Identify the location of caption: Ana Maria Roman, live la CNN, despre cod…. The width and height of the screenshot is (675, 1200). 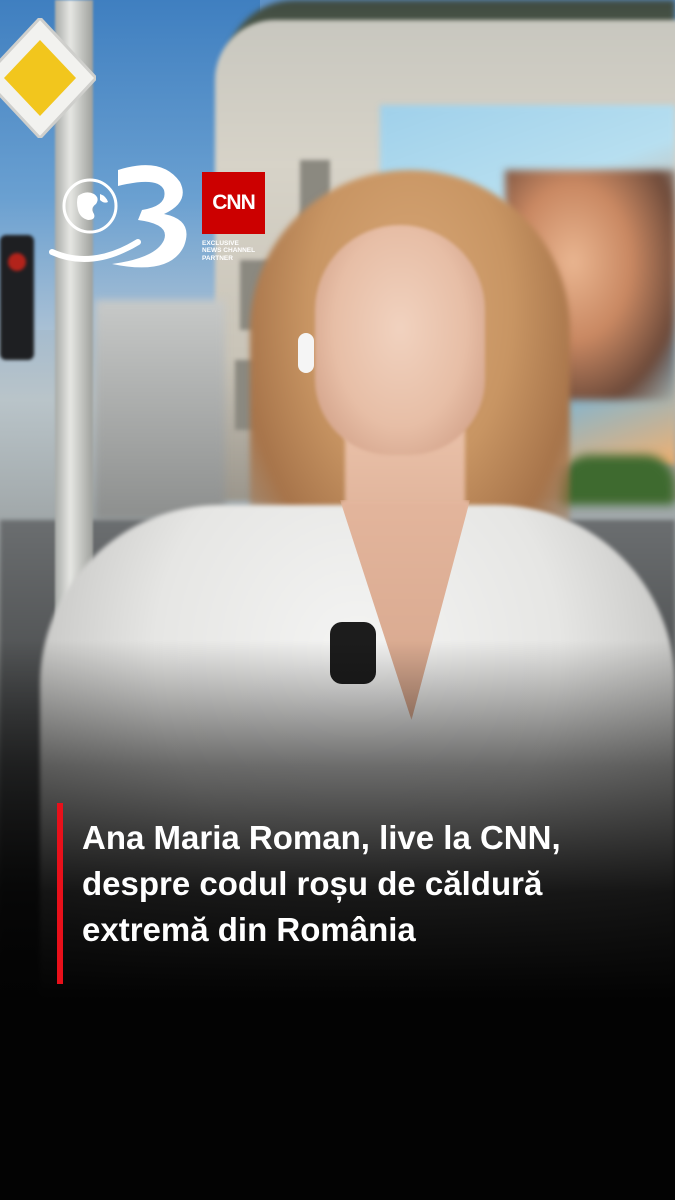
(372, 884).